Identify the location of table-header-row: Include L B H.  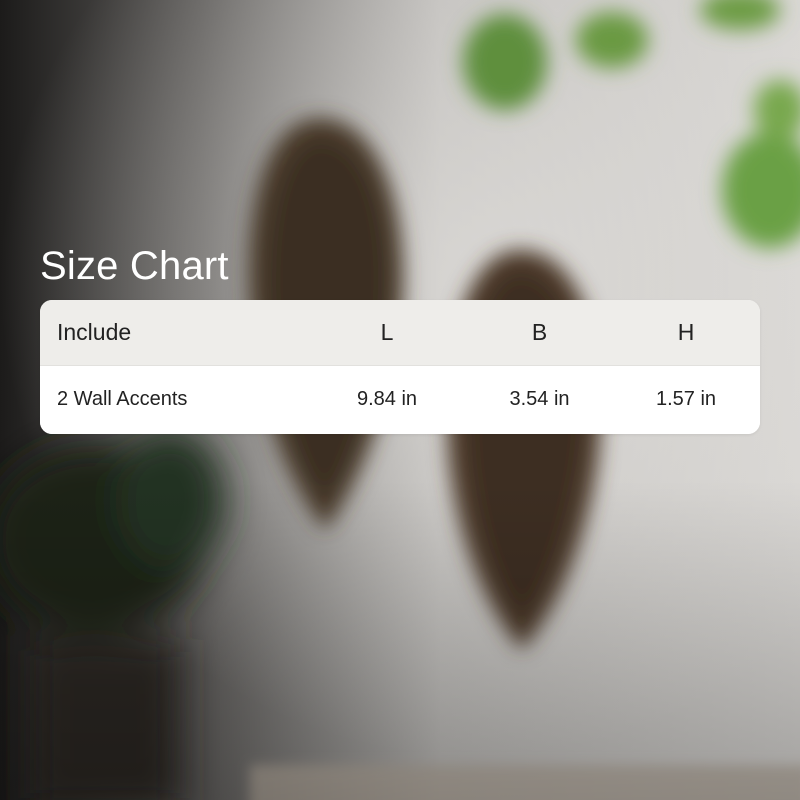
(400, 333).